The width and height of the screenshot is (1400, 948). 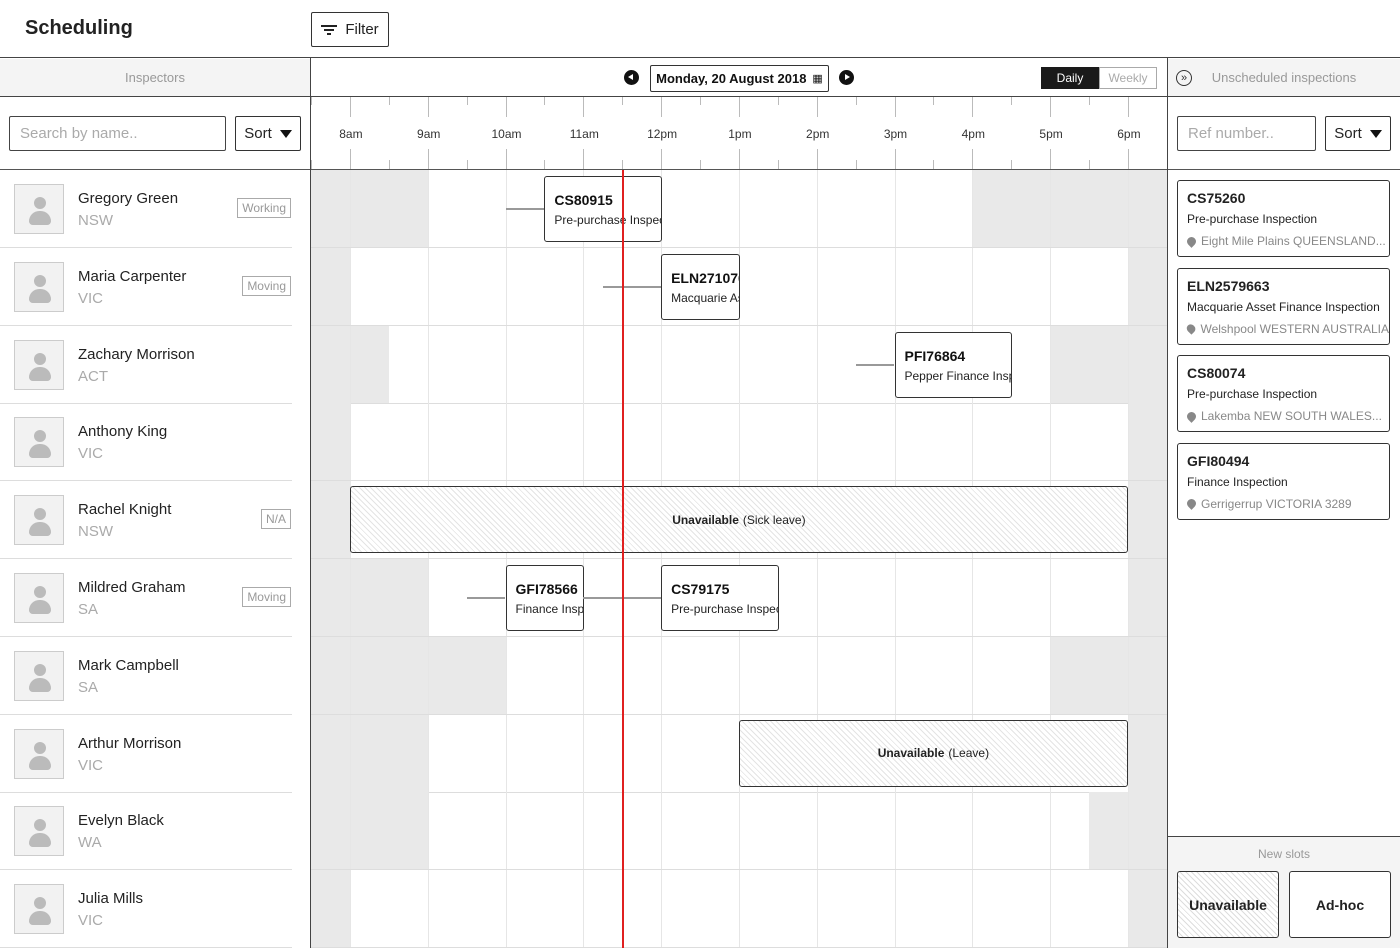 I want to click on inspector-row: Evelyn Black WA, so click(x=146, y=831).